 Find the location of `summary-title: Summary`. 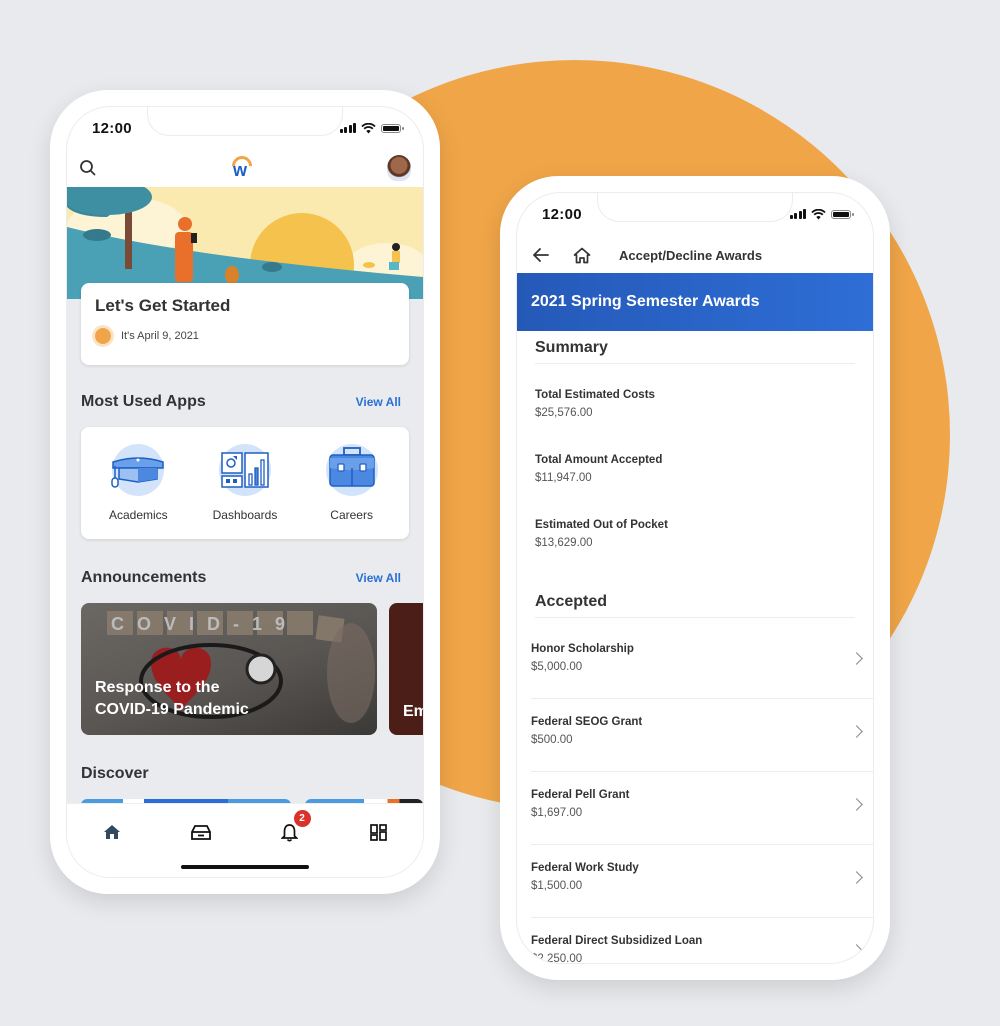

summary-title: Summary is located at coordinates (695, 351).